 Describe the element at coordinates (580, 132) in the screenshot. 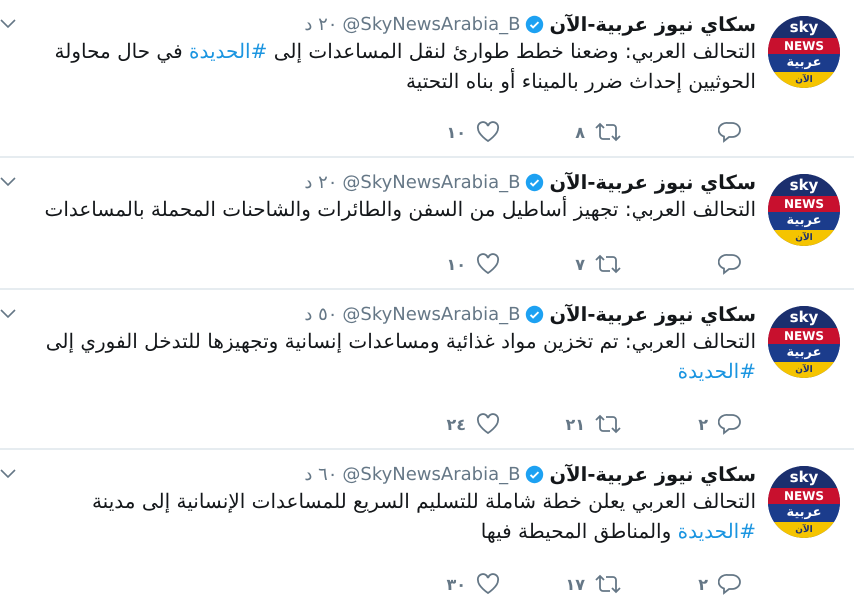

I see `retweet-count: ٨` at that location.